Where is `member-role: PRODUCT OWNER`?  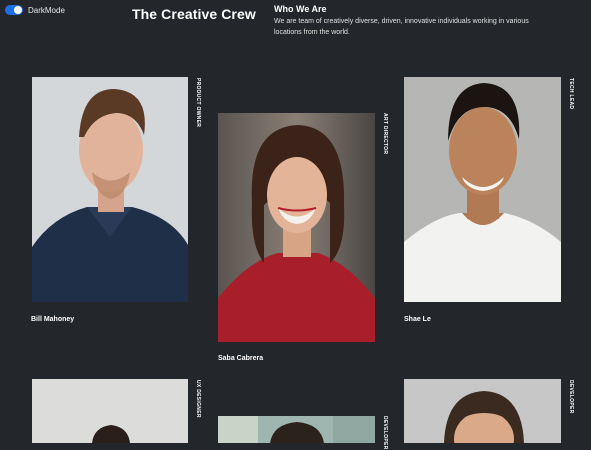
member-role: PRODUCT OWNER is located at coordinates (198, 103).